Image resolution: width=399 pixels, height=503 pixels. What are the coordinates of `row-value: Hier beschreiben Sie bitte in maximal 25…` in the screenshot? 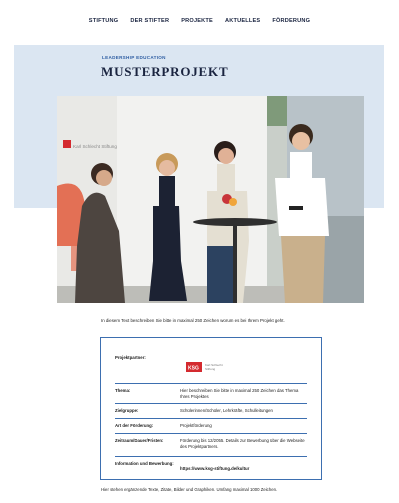 It's located at (239, 393).